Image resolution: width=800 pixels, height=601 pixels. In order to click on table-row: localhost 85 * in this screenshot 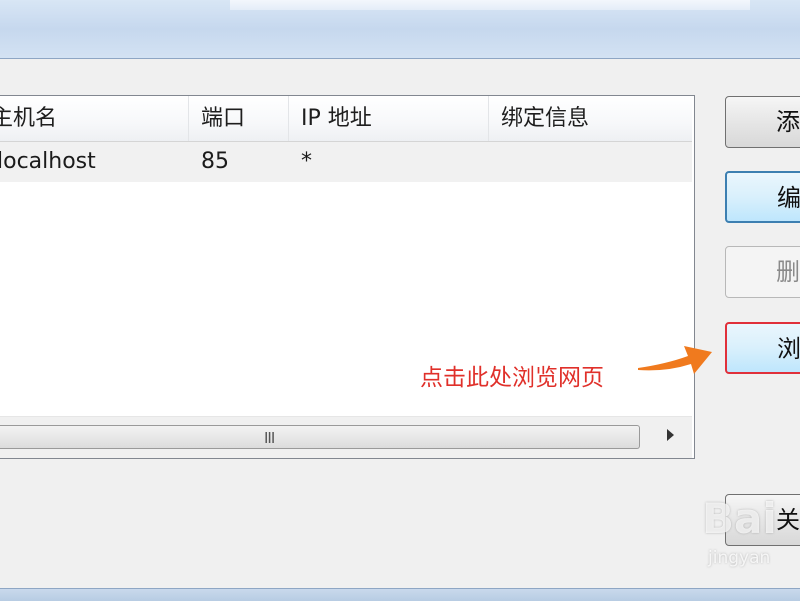, I will do `click(346, 162)`.